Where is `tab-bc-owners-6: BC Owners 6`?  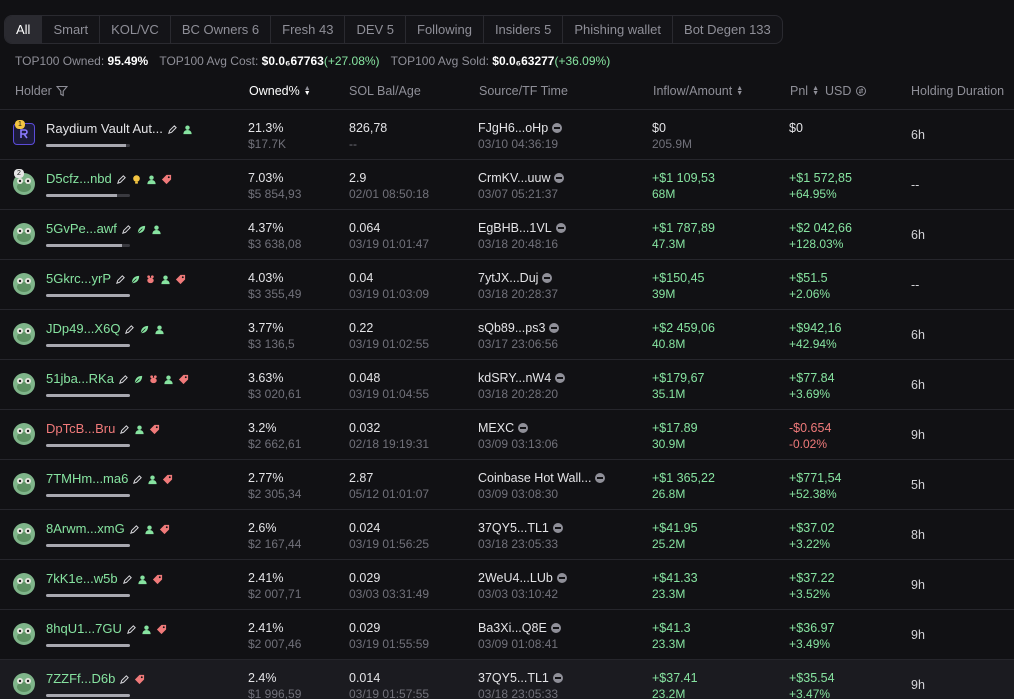
tab-bc-owners-6: BC Owners 6 is located at coordinates (219, 29).